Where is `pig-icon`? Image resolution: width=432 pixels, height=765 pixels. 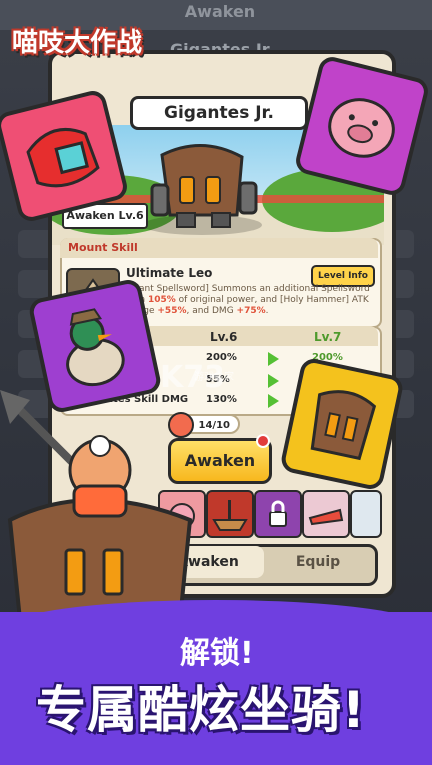
pig-icon is located at coordinates (361, 128).